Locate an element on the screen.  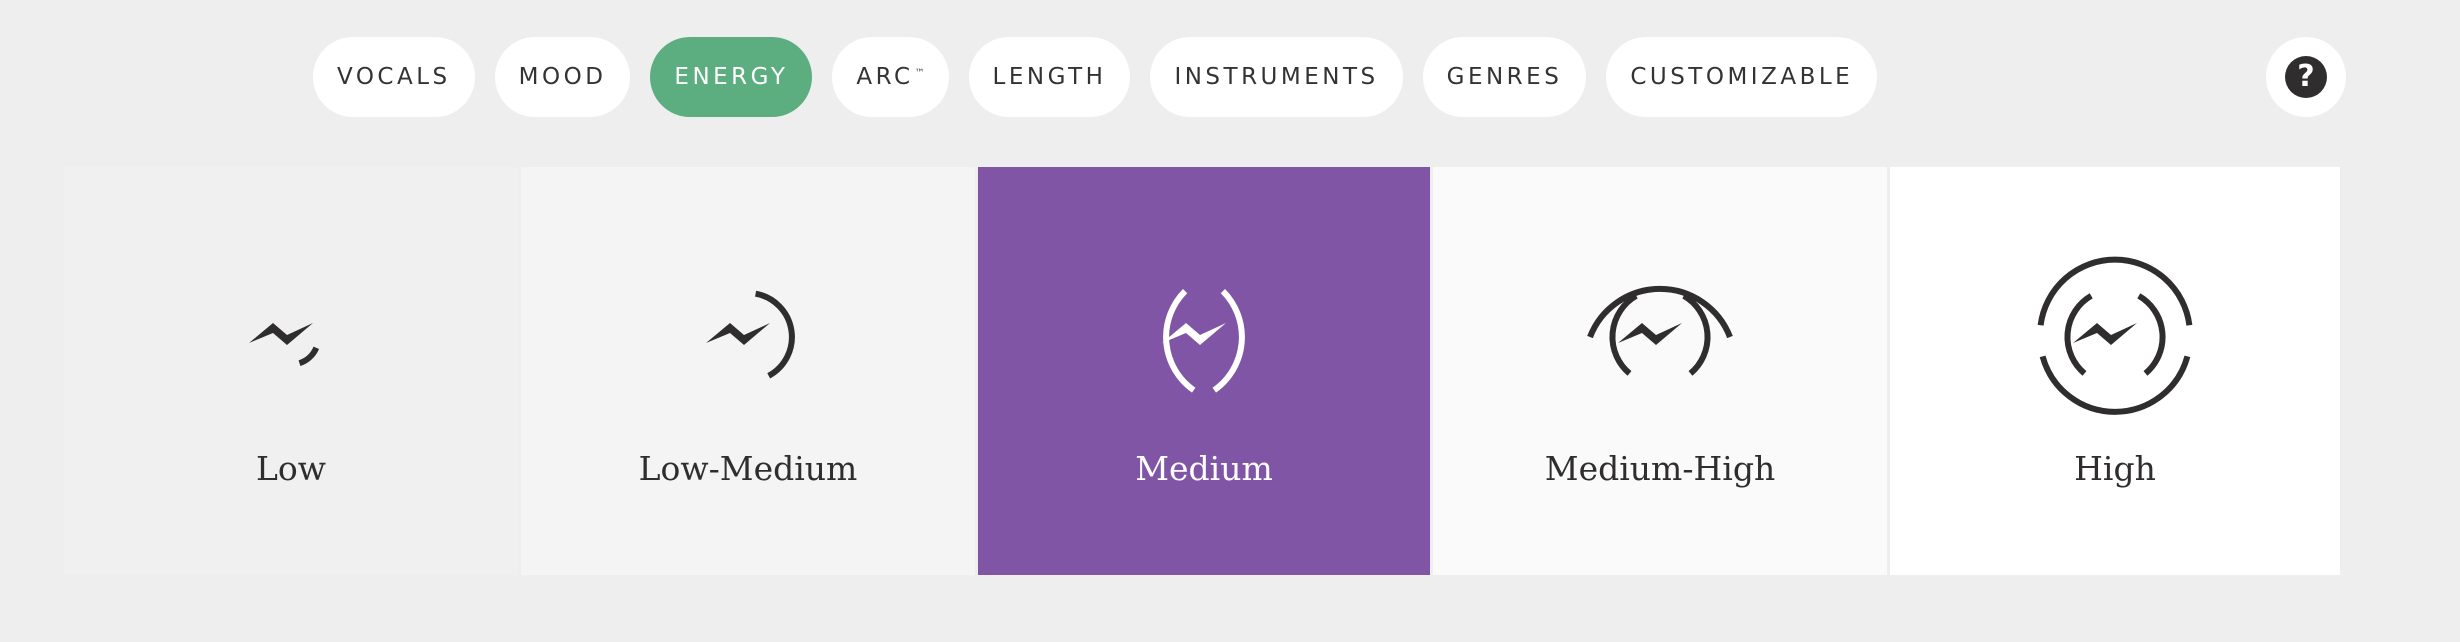
energy-low-medium-icon is located at coordinates (750, 334).